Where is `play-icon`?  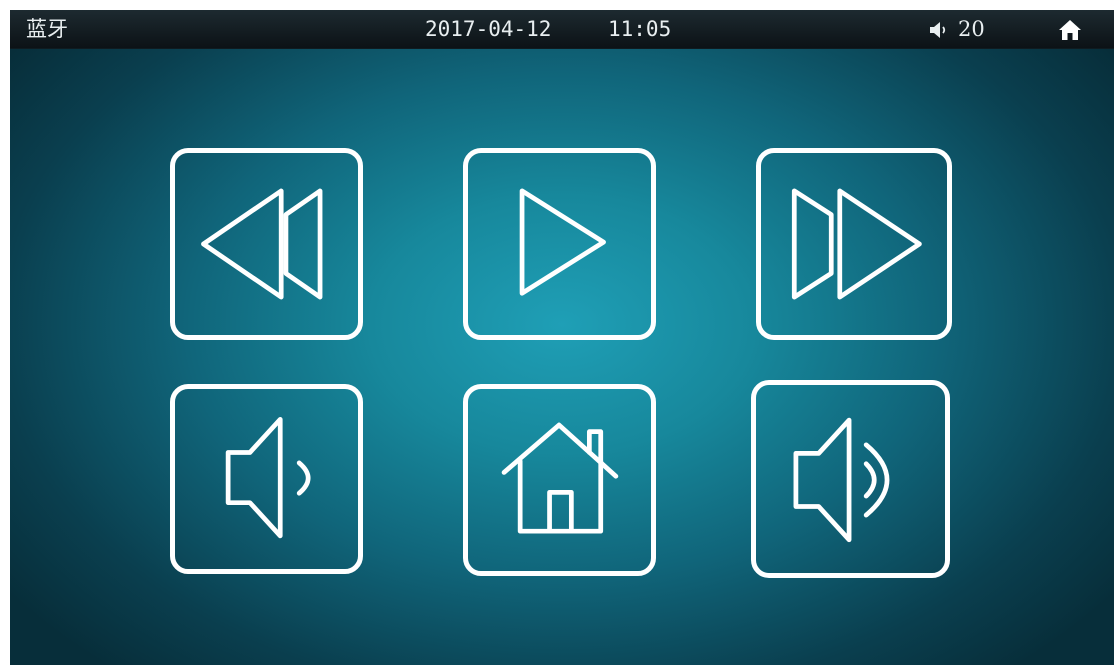
play-icon is located at coordinates (562, 242).